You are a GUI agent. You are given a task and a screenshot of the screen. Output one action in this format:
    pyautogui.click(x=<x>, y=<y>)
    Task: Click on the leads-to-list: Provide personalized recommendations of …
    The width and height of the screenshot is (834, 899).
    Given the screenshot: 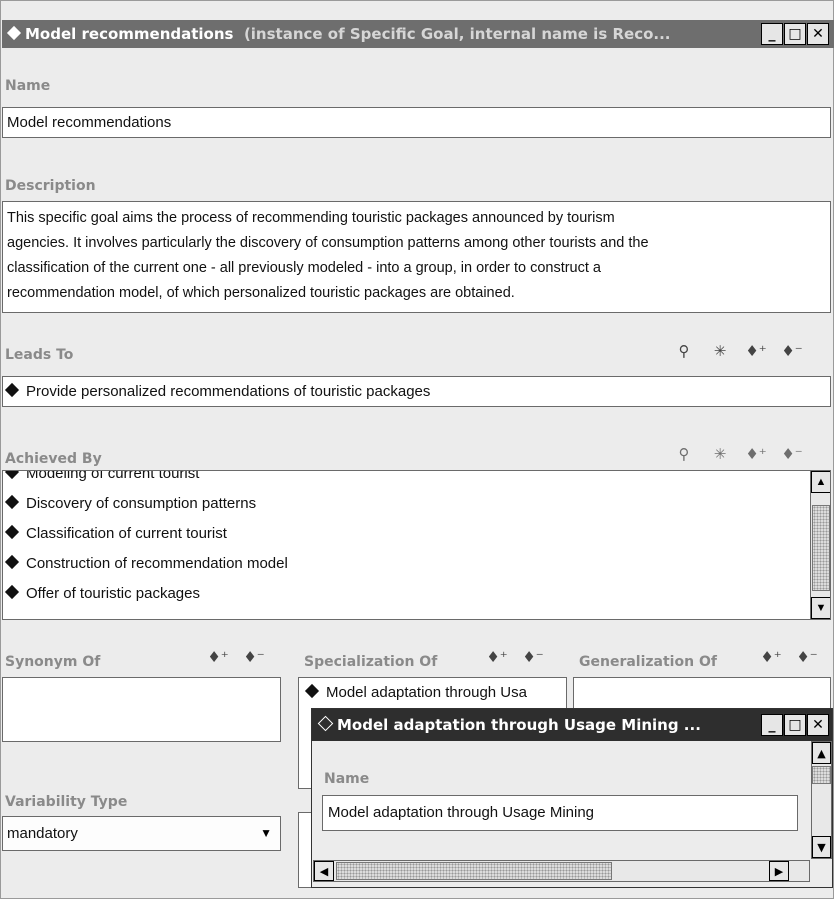 What is the action you would take?
    pyautogui.click(x=416, y=391)
    